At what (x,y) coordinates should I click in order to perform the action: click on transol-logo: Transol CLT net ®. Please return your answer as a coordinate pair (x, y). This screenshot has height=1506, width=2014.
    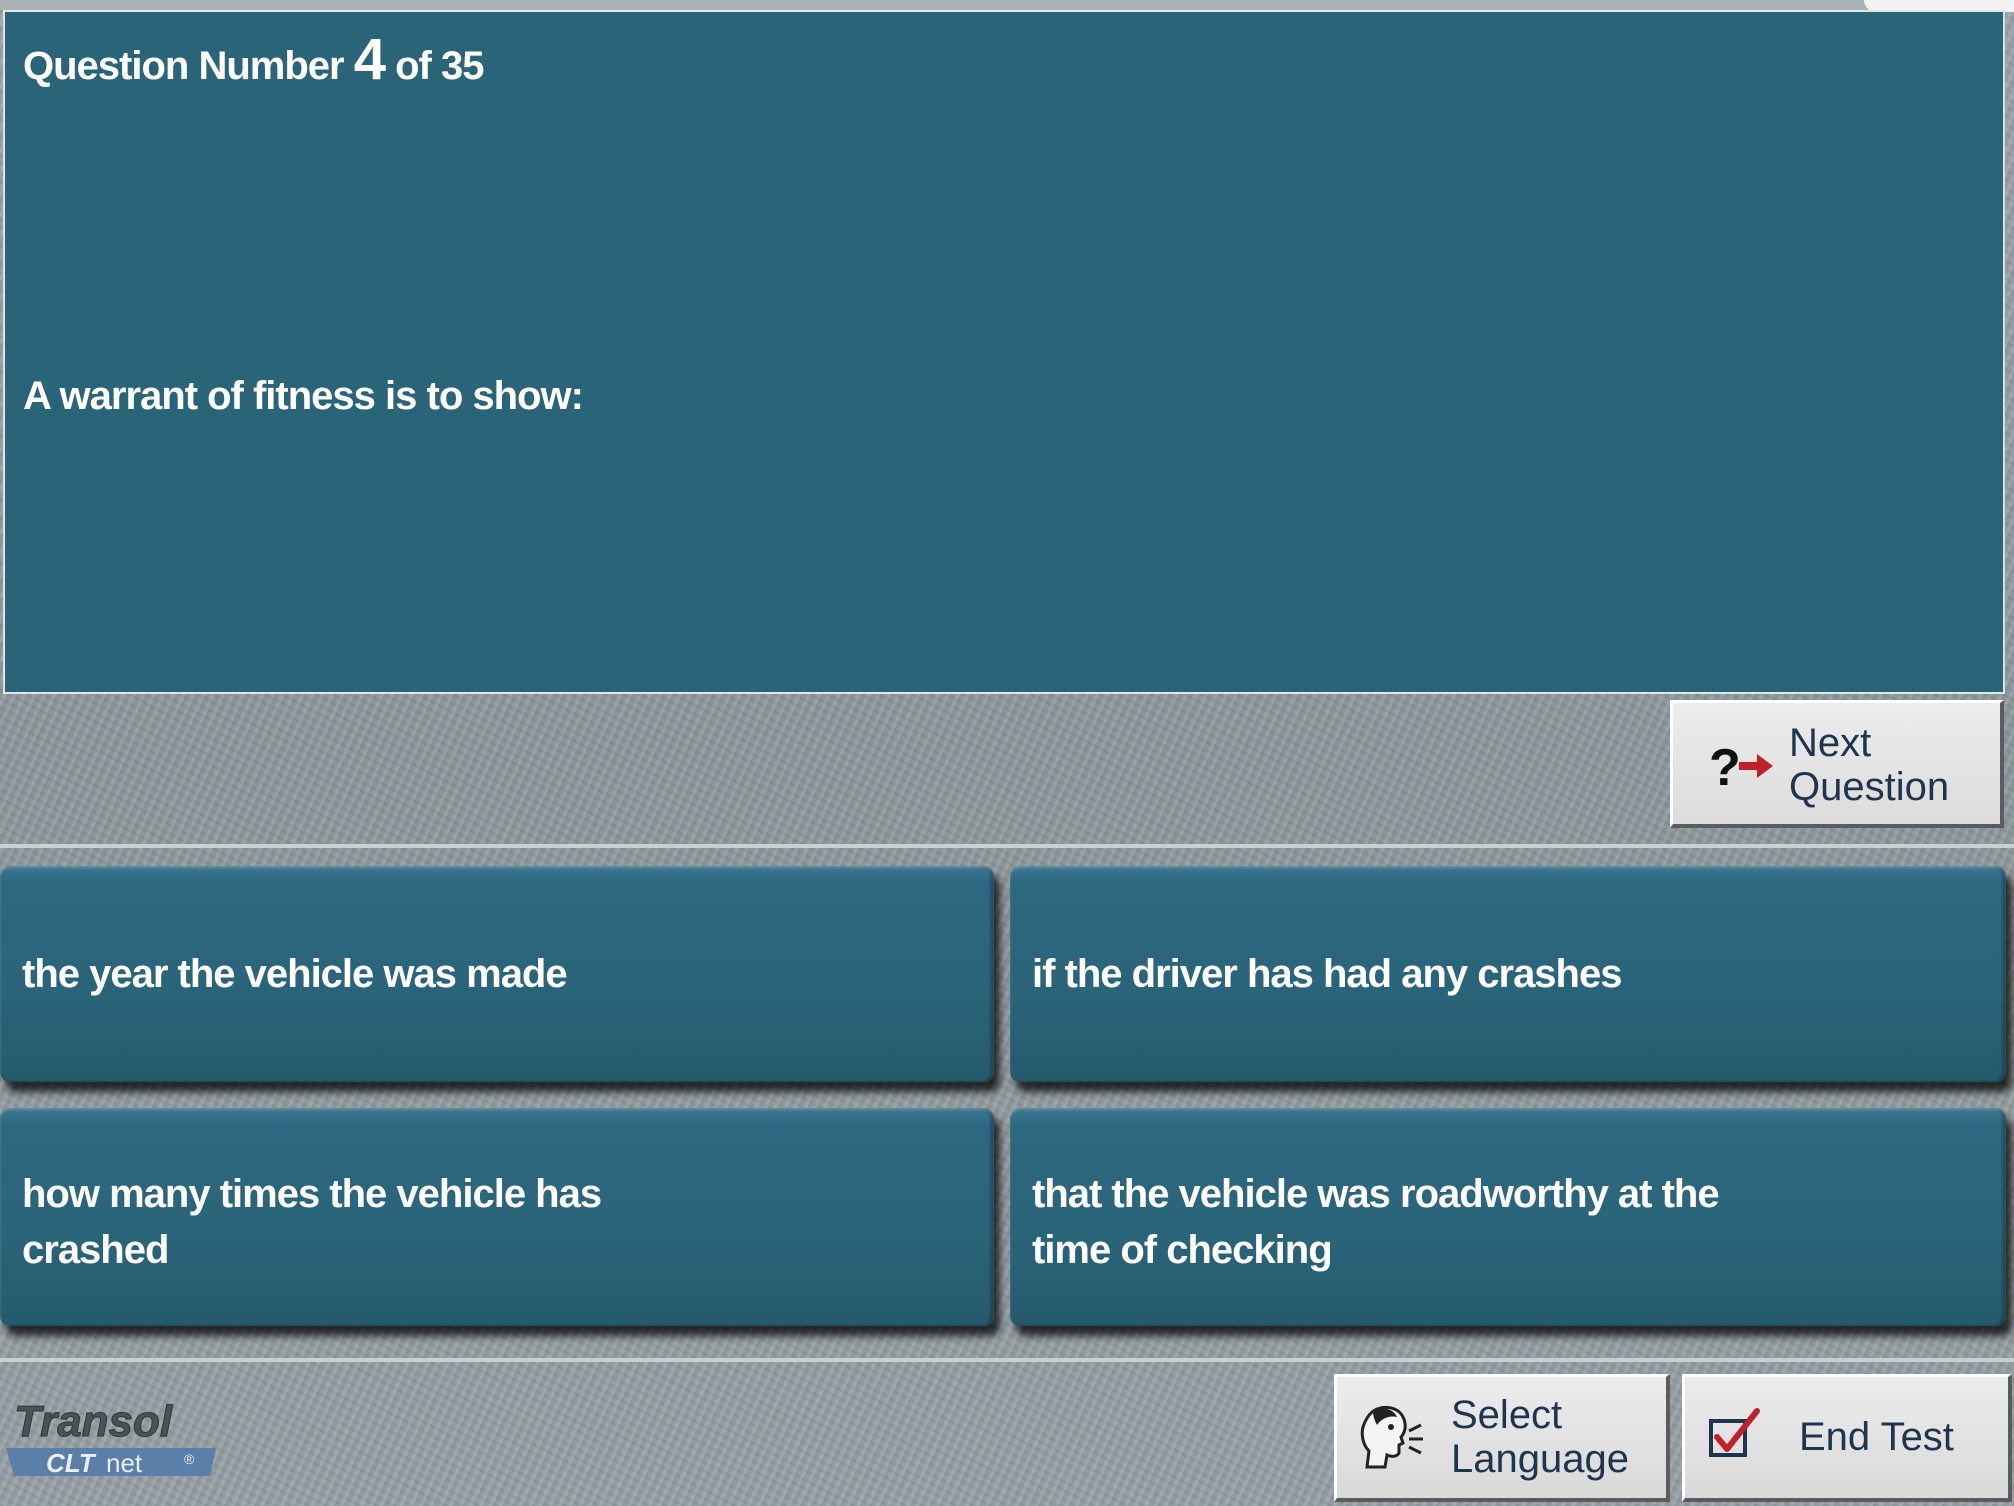
    Looking at the image, I should click on (116, 1436).